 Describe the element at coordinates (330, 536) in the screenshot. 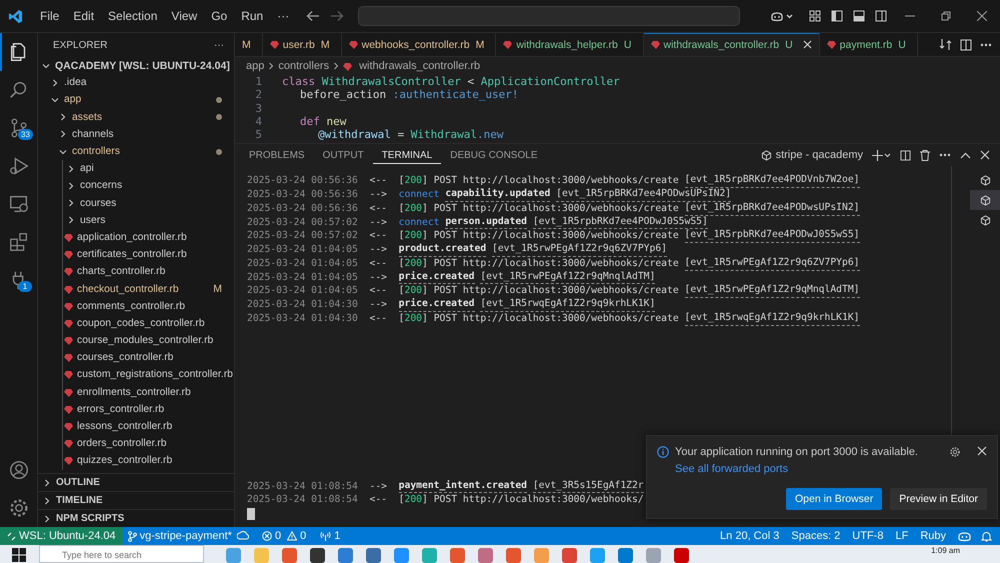

I see `ports-indicator: 1` at that location.